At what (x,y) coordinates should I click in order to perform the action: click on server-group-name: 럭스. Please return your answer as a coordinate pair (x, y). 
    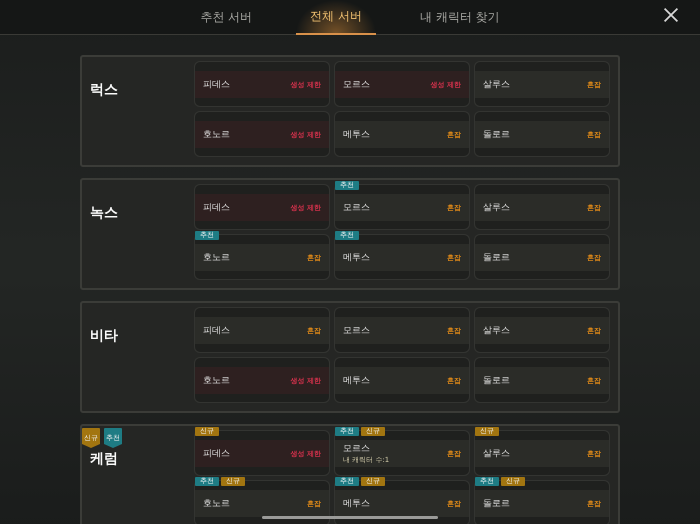
    Looking at the image, I should click on (104, 90).